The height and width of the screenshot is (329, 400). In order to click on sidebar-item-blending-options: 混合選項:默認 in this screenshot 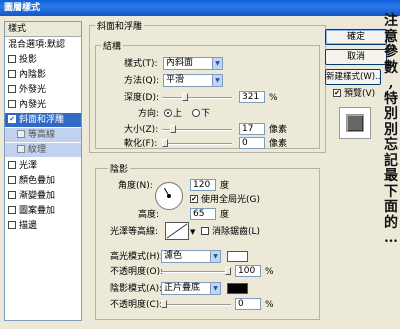, I will do `click(43, 45)`.